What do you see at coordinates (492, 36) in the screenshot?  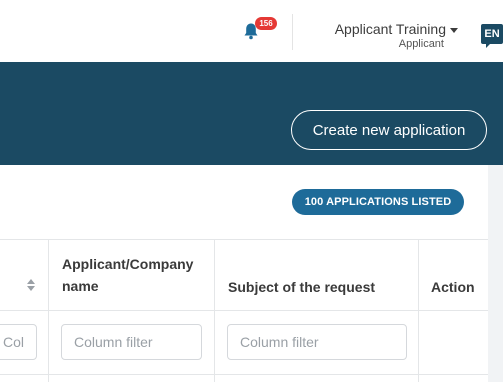 I see `language-switch: EN` at bounding box center [492, 36].